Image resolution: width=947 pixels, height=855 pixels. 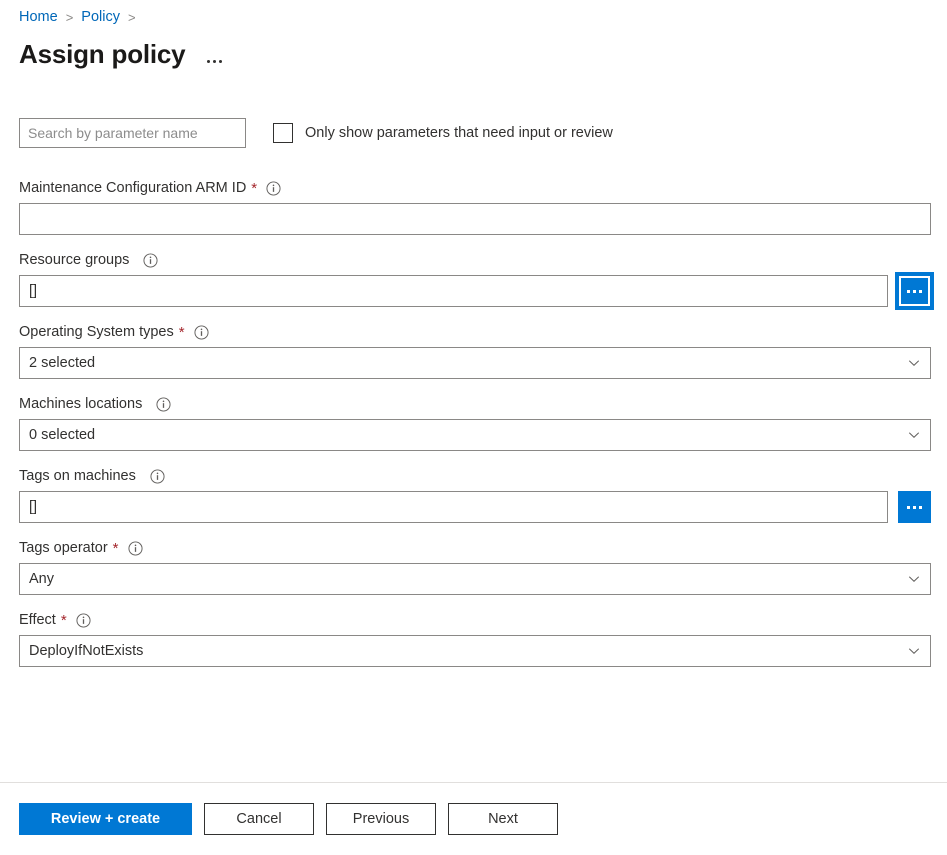 I want to click on effect-dropdown: DeployIfNotExists, so click(x=475, y=651).